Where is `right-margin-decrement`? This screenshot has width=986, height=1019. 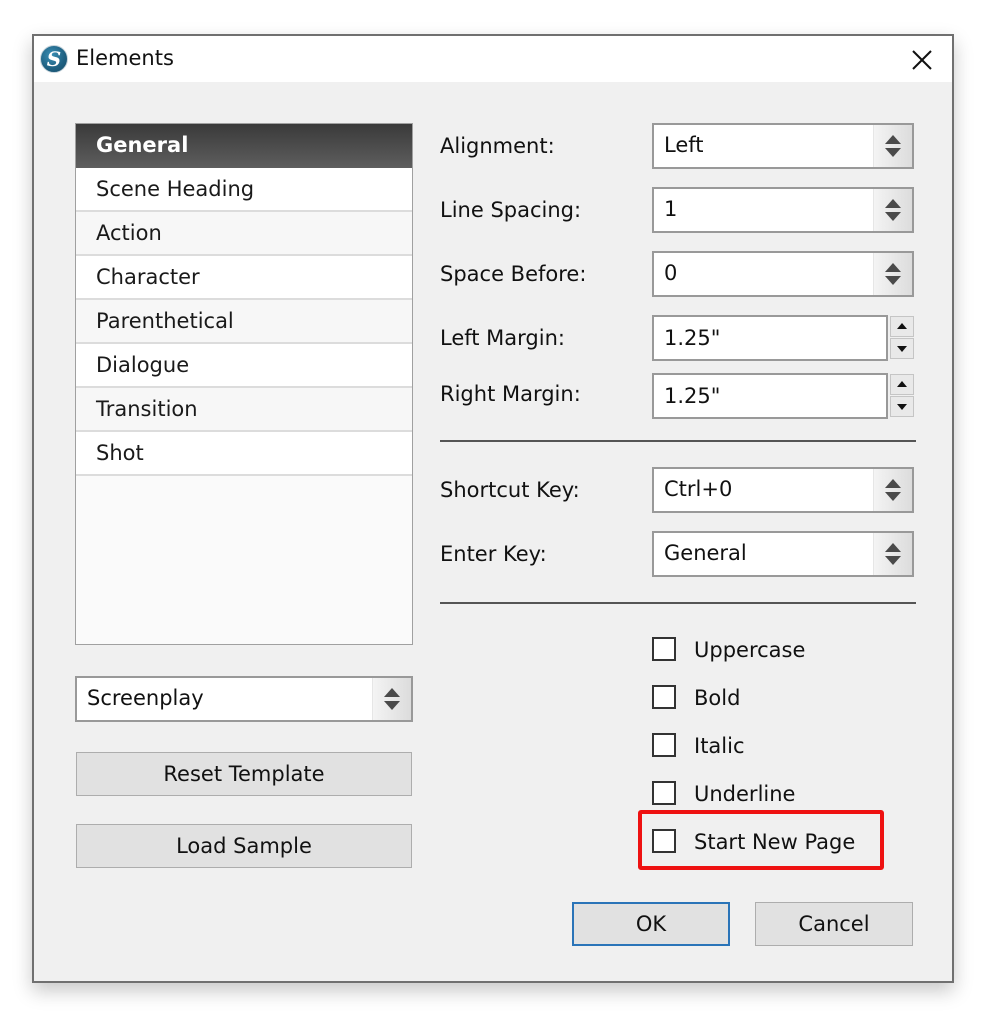
right-margin-decrement is located at coordinates (902, 406).